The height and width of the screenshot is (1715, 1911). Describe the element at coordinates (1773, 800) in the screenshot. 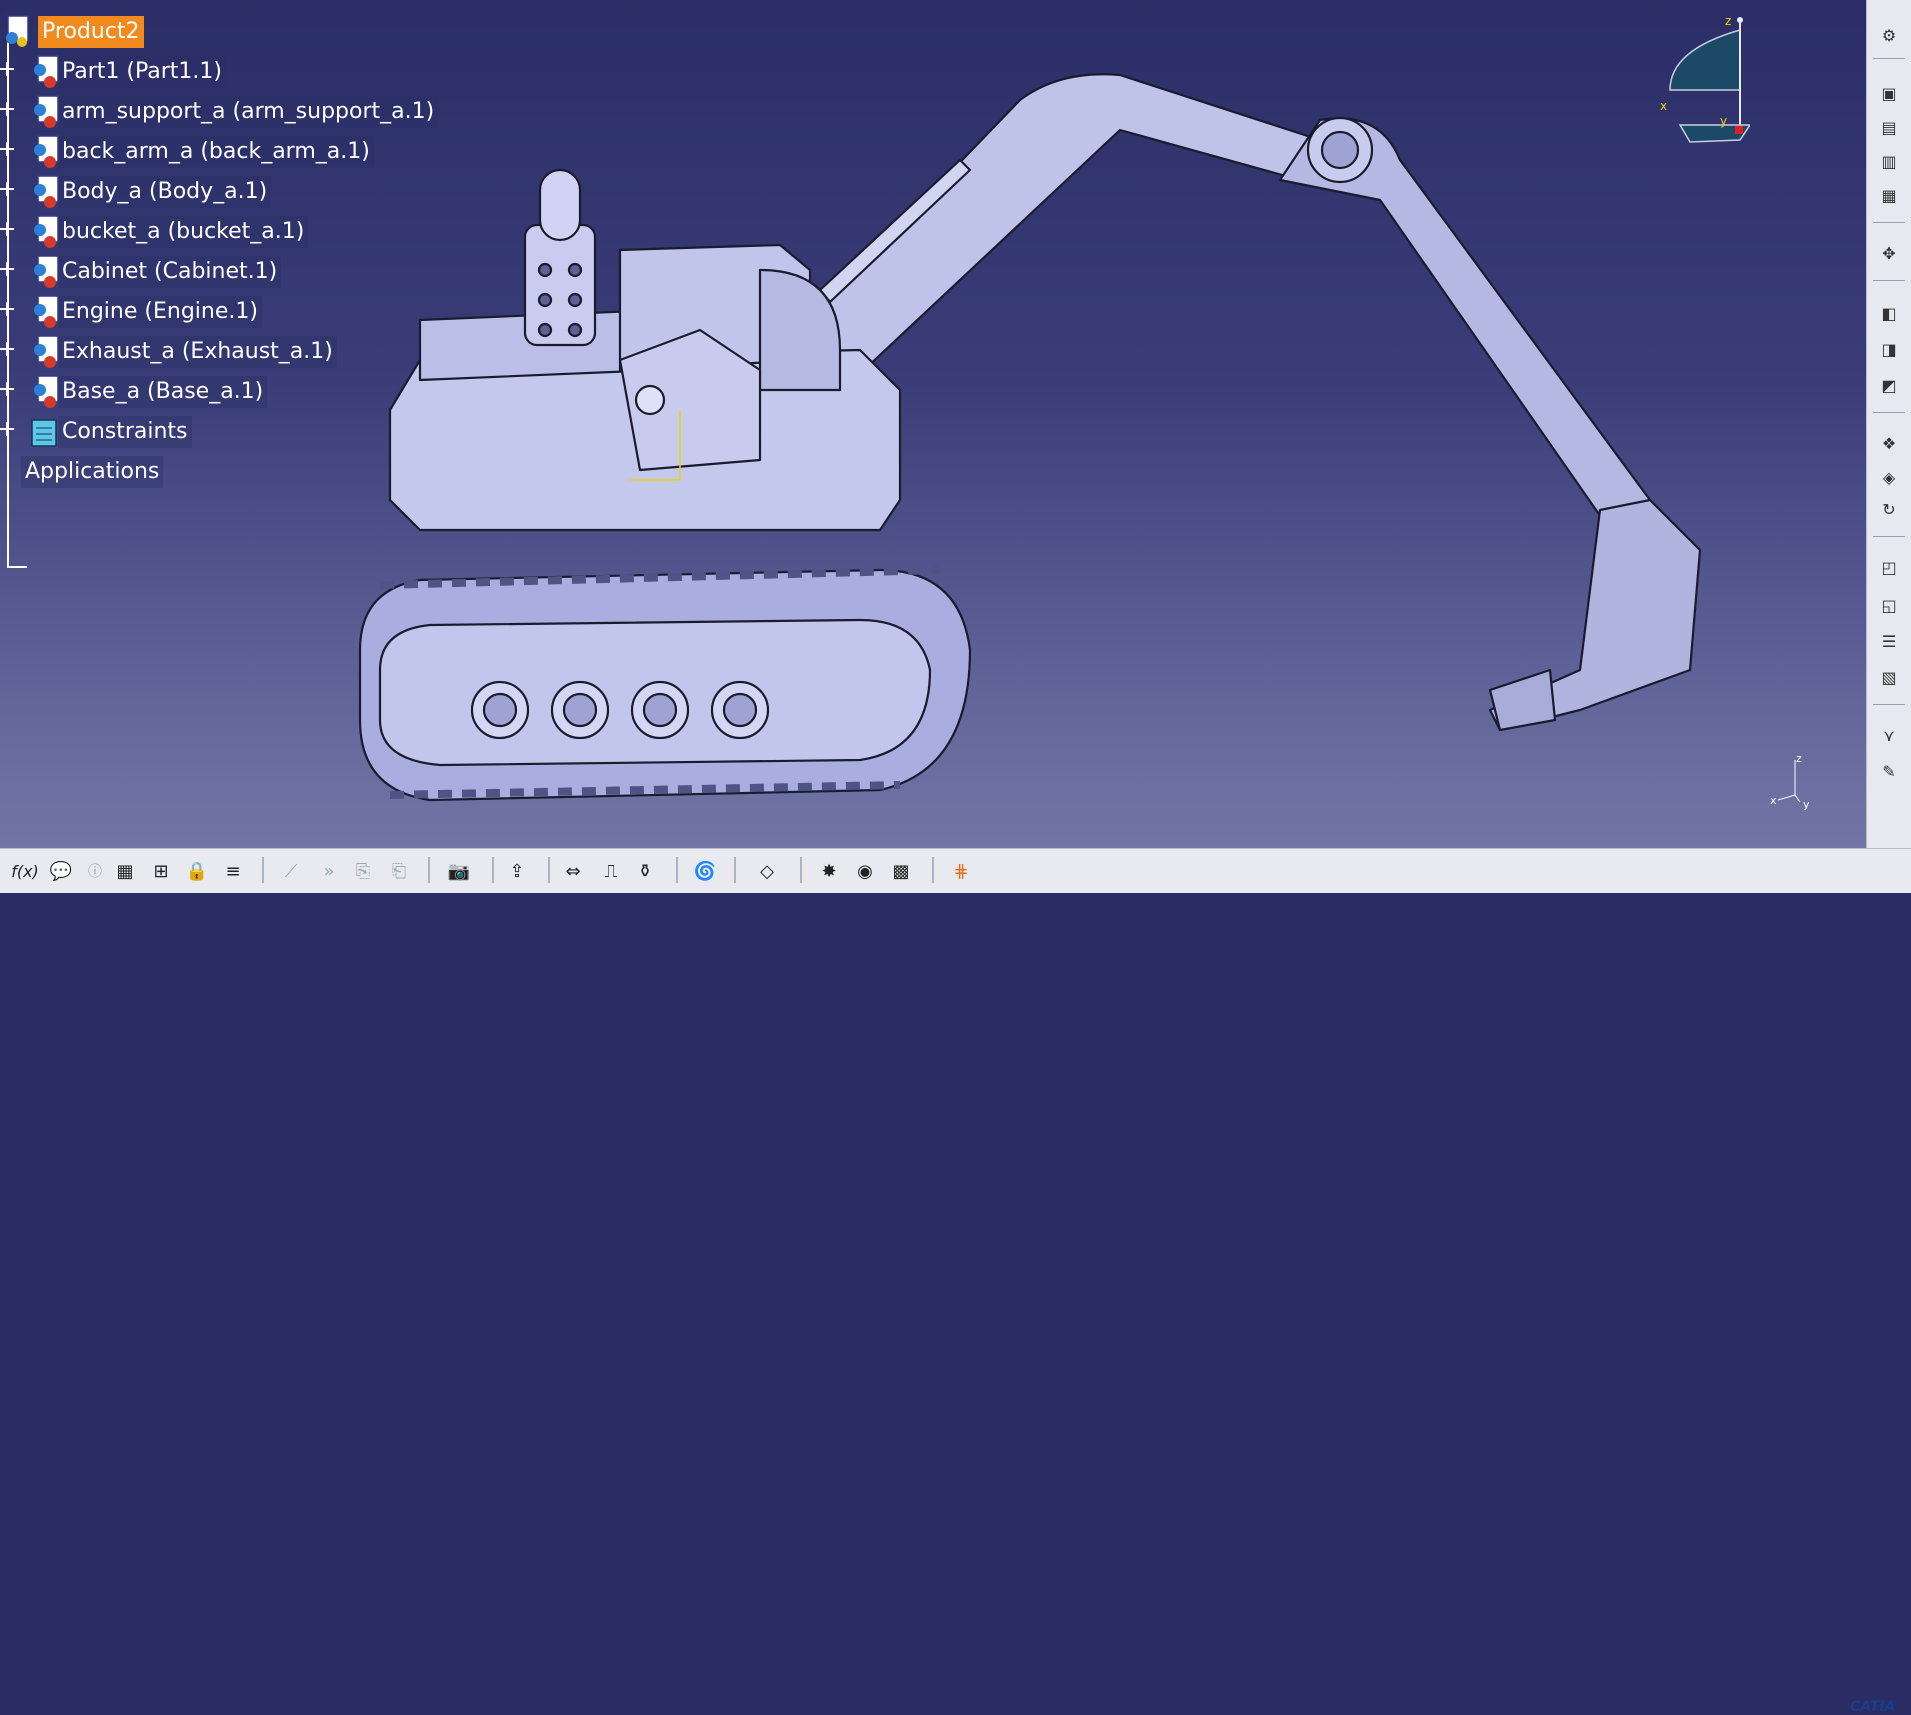

I see `axis-x-label: x` at that location.